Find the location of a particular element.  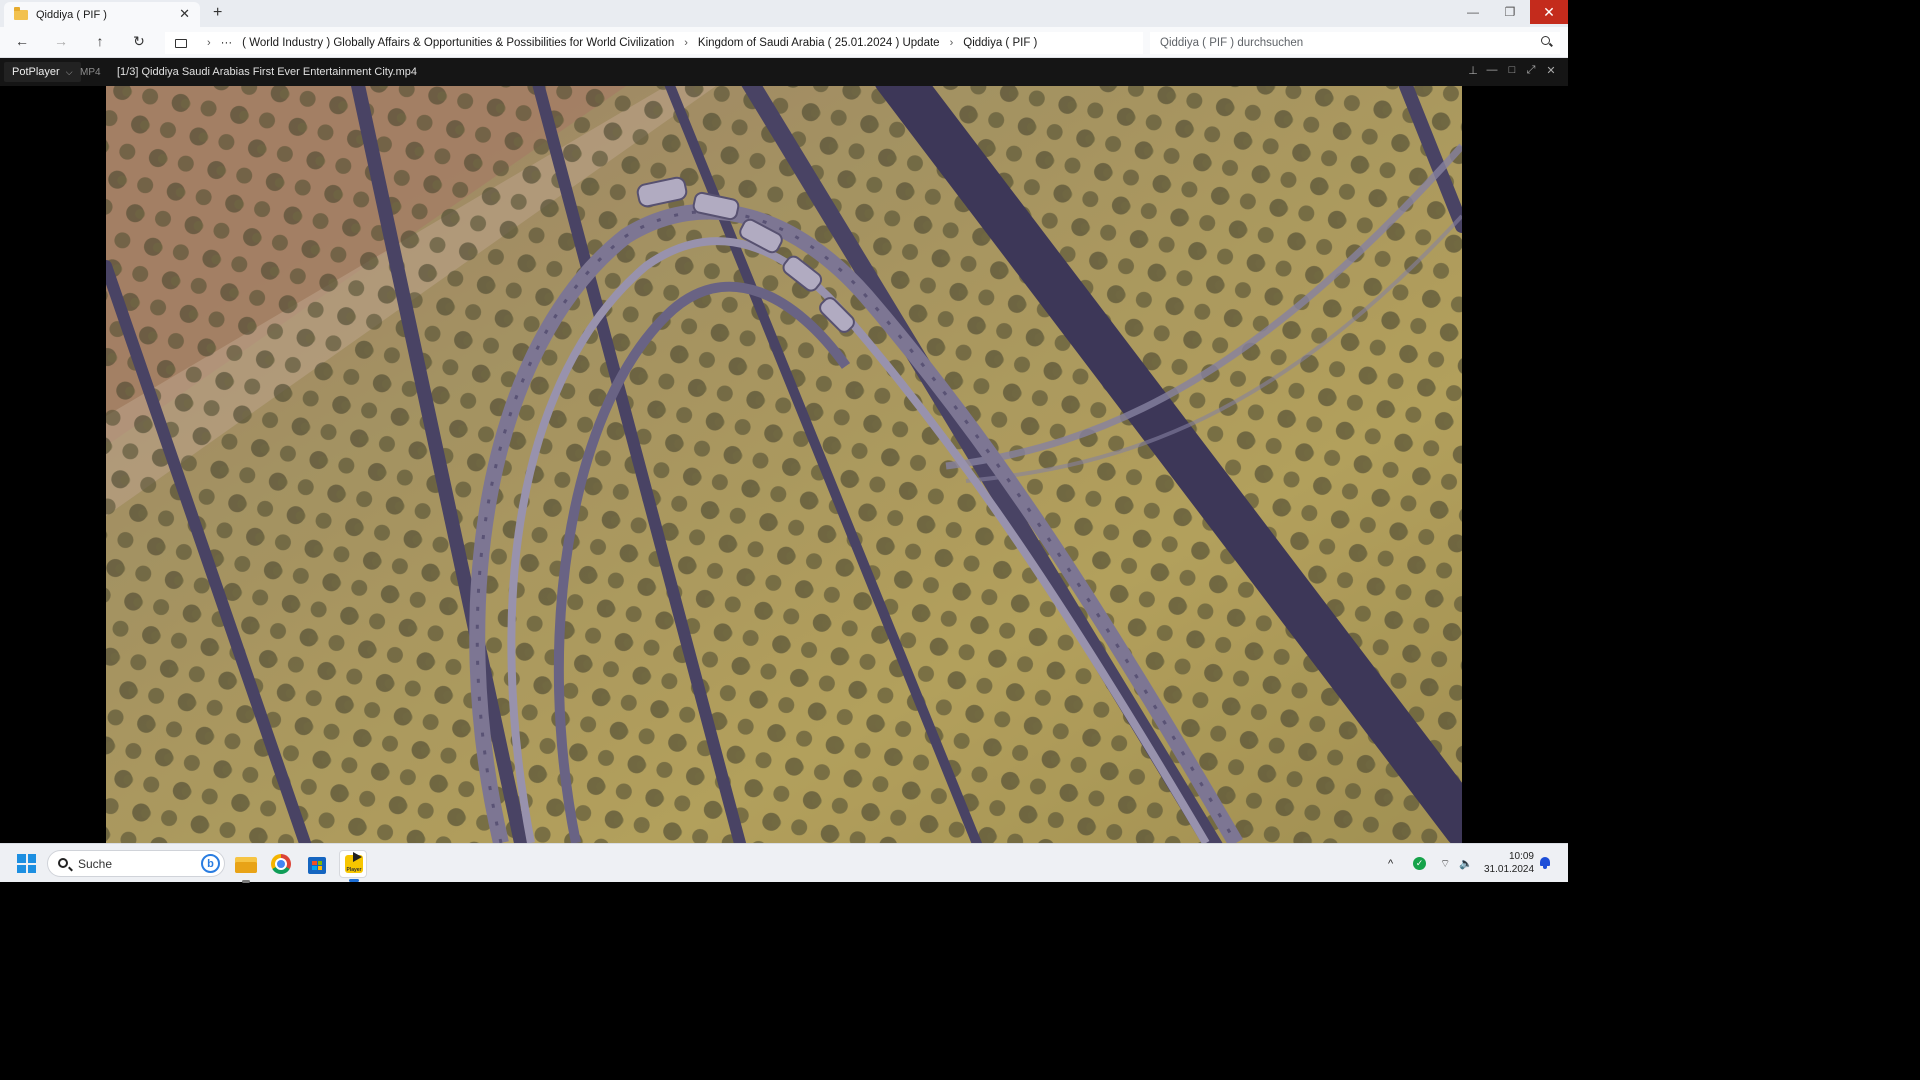

clock-time: 10:09 is located at coordinates (1521, 856).